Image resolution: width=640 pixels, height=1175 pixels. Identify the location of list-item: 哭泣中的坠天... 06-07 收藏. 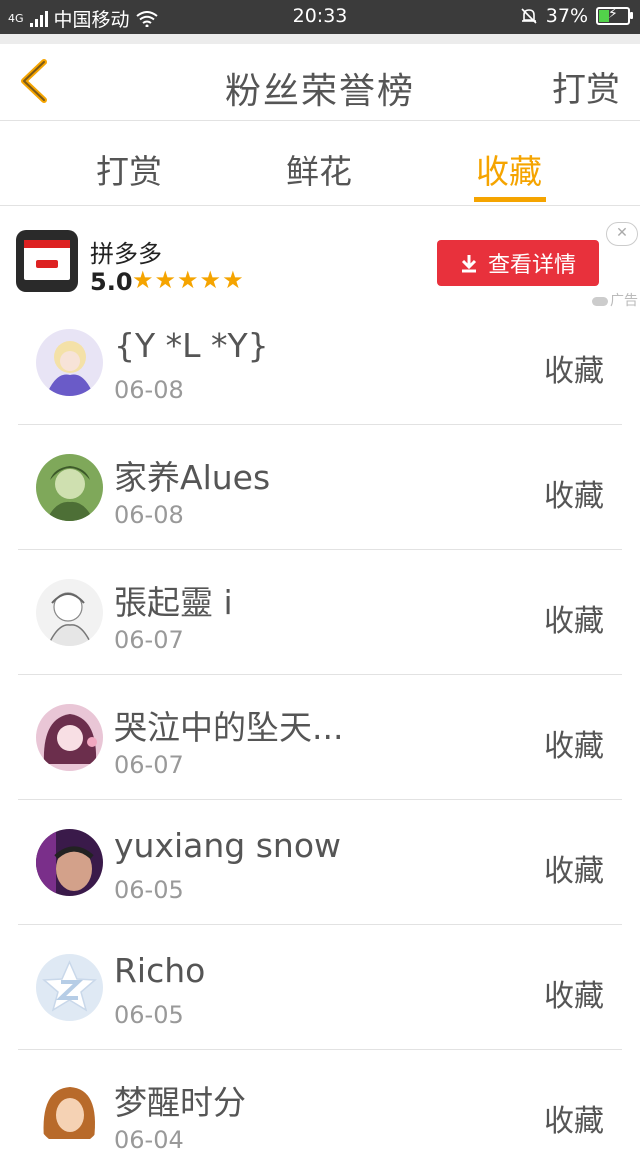
(320, 737).